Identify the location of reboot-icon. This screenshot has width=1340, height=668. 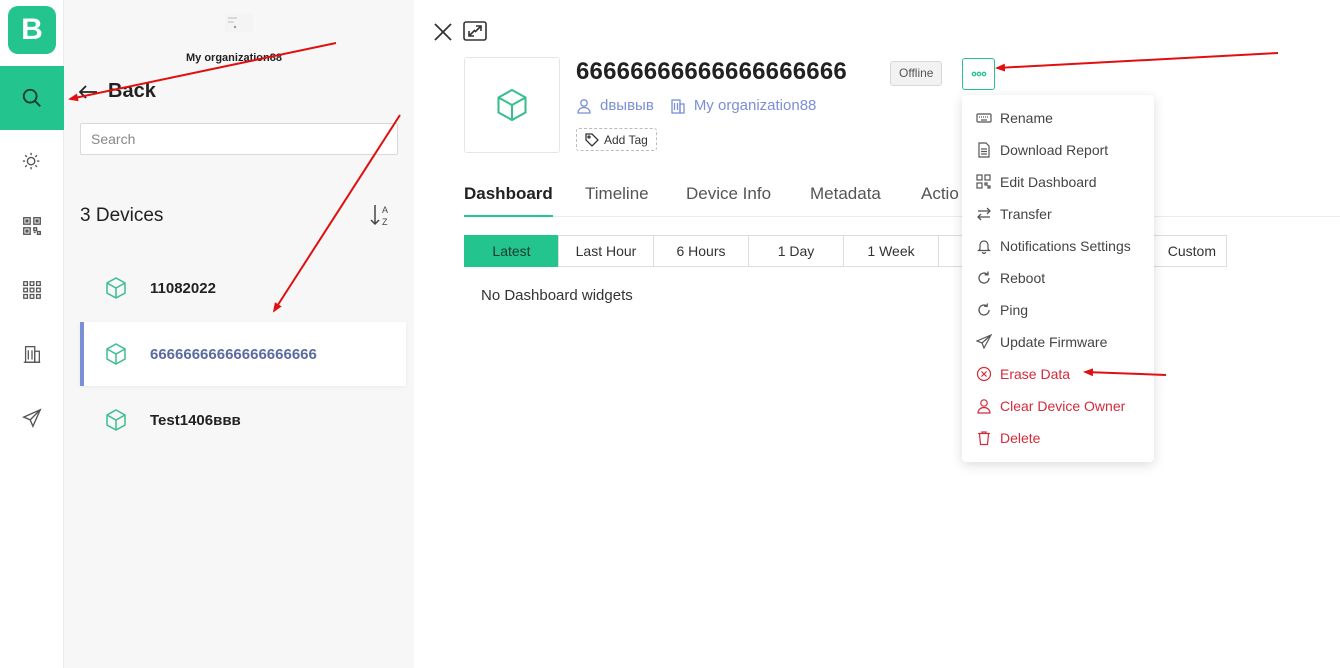
(984, 277).